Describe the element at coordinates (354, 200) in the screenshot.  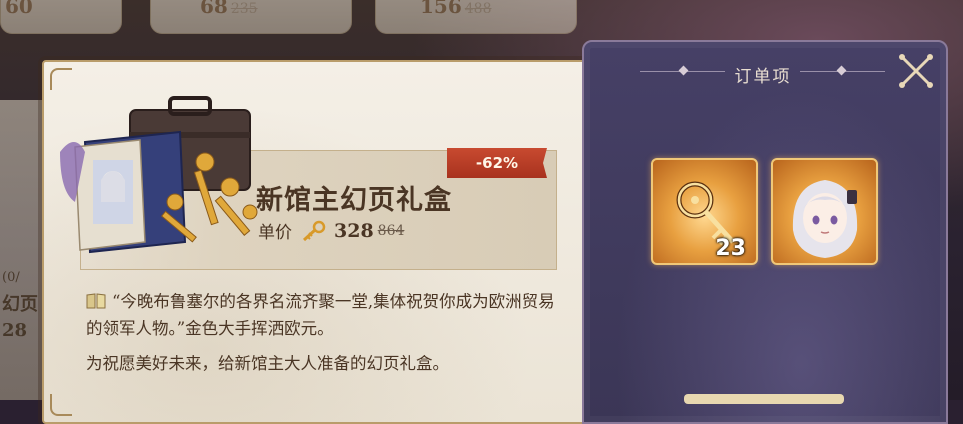
I see `product-name: 新馆主幻页礼盒` at that location.